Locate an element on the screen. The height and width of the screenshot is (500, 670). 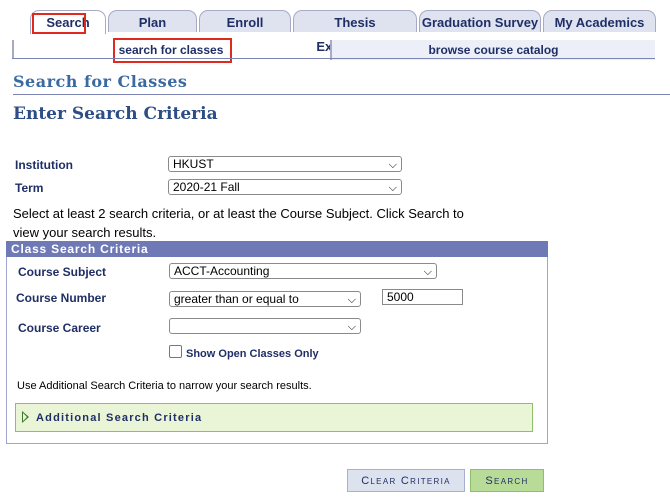
course-subject-select: ACCT-Accounting ⌵ is located at coordinates (303, 271).